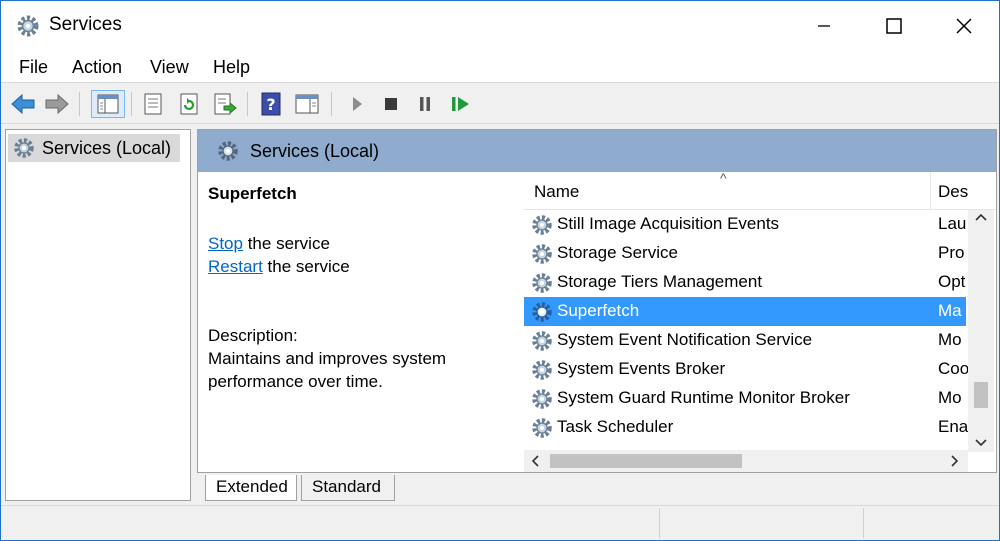 This screenshot has height=541, width=1000. I want to click on stop-service-button, so click(391, 104).